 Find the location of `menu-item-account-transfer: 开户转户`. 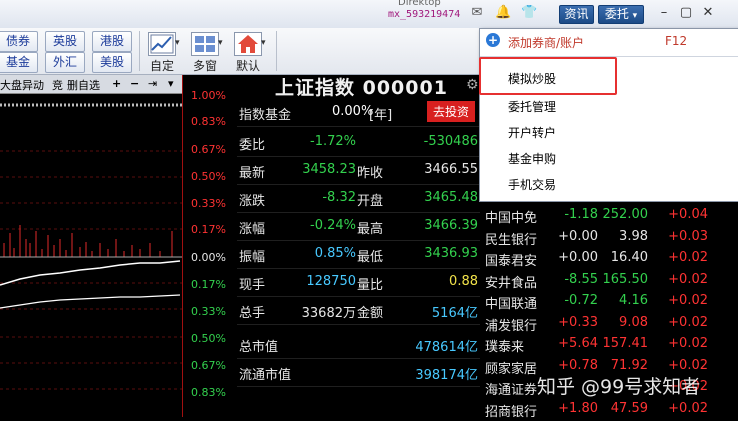

menu-item-account-transfer: 开户转户 is located at coordinates (608, 133).